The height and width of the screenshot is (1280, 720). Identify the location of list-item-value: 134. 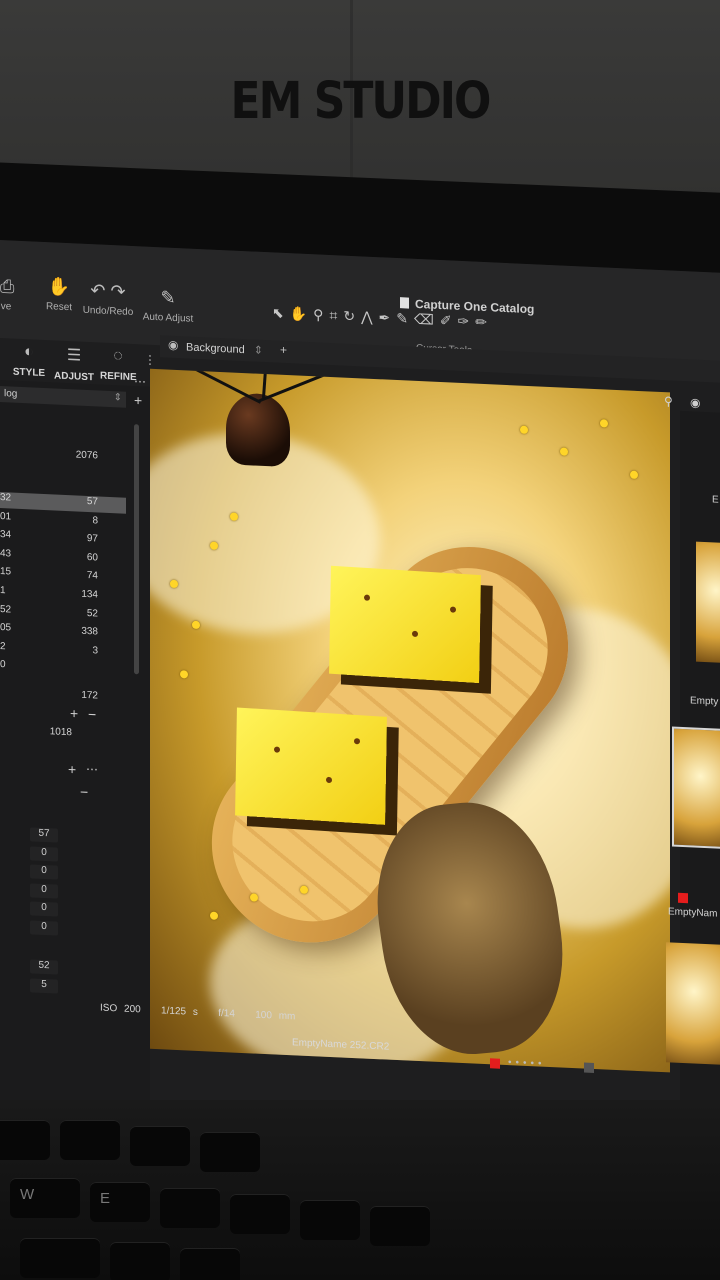
(89, 594).